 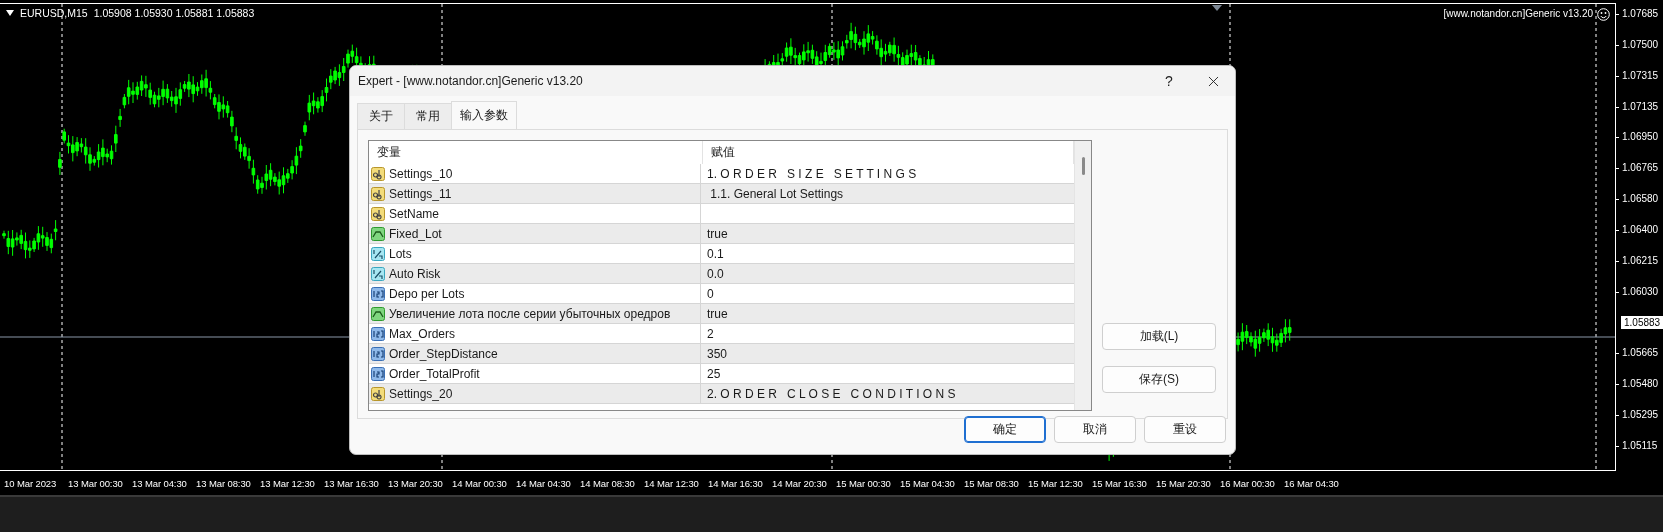 What do you see at coordinates (414, 213) in the screenshot?
I see `parameter-name: SetName` at bounding box center [414, 213].